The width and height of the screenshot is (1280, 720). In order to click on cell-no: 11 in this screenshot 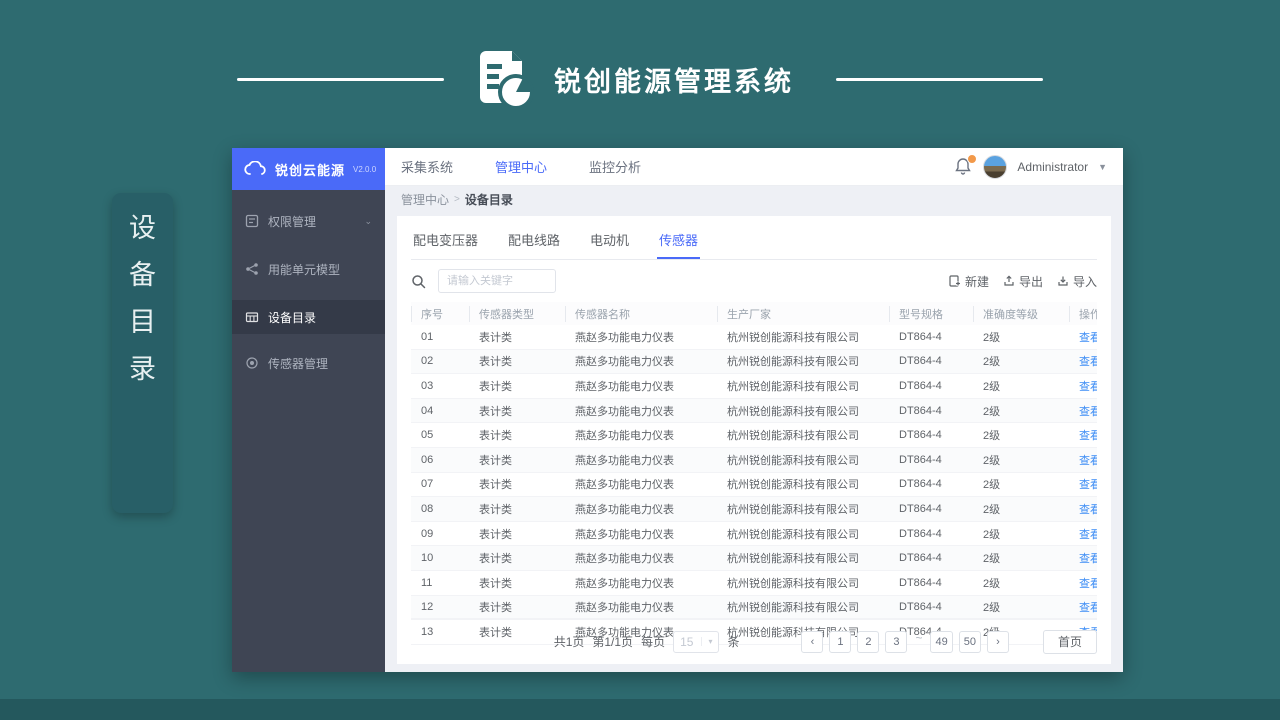, I will do `click(427, 582)`.